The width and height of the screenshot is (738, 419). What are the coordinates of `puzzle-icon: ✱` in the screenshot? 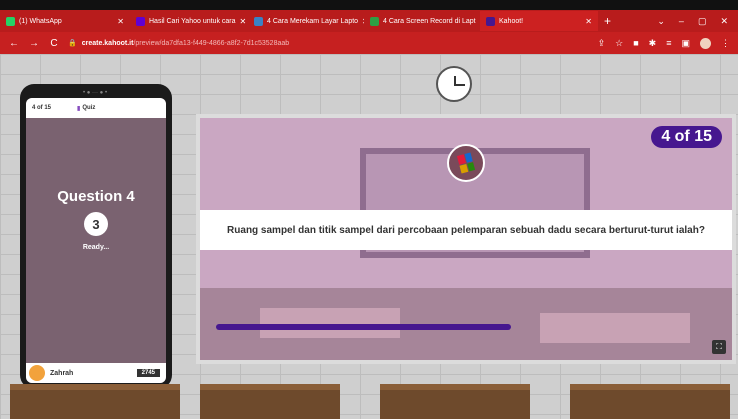 It's located at (653, 43).